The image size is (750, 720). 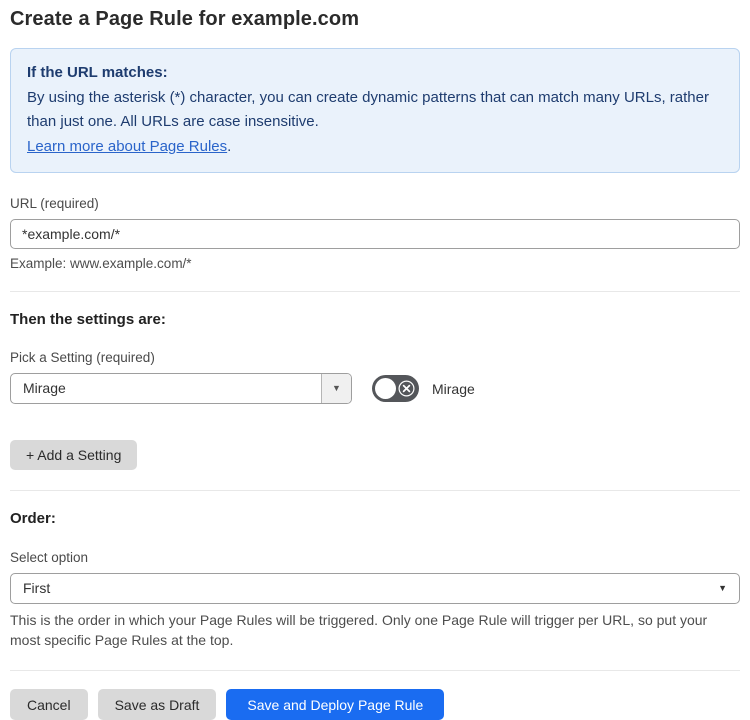 I want to click on cancel-button: Cancel, so click(x=49, y=704).